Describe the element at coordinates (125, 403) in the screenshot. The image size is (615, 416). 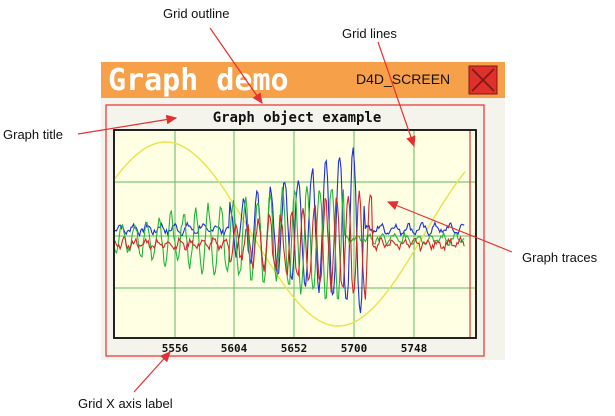
I see `callout-x-axis-label: Grid X axis label` at that location.